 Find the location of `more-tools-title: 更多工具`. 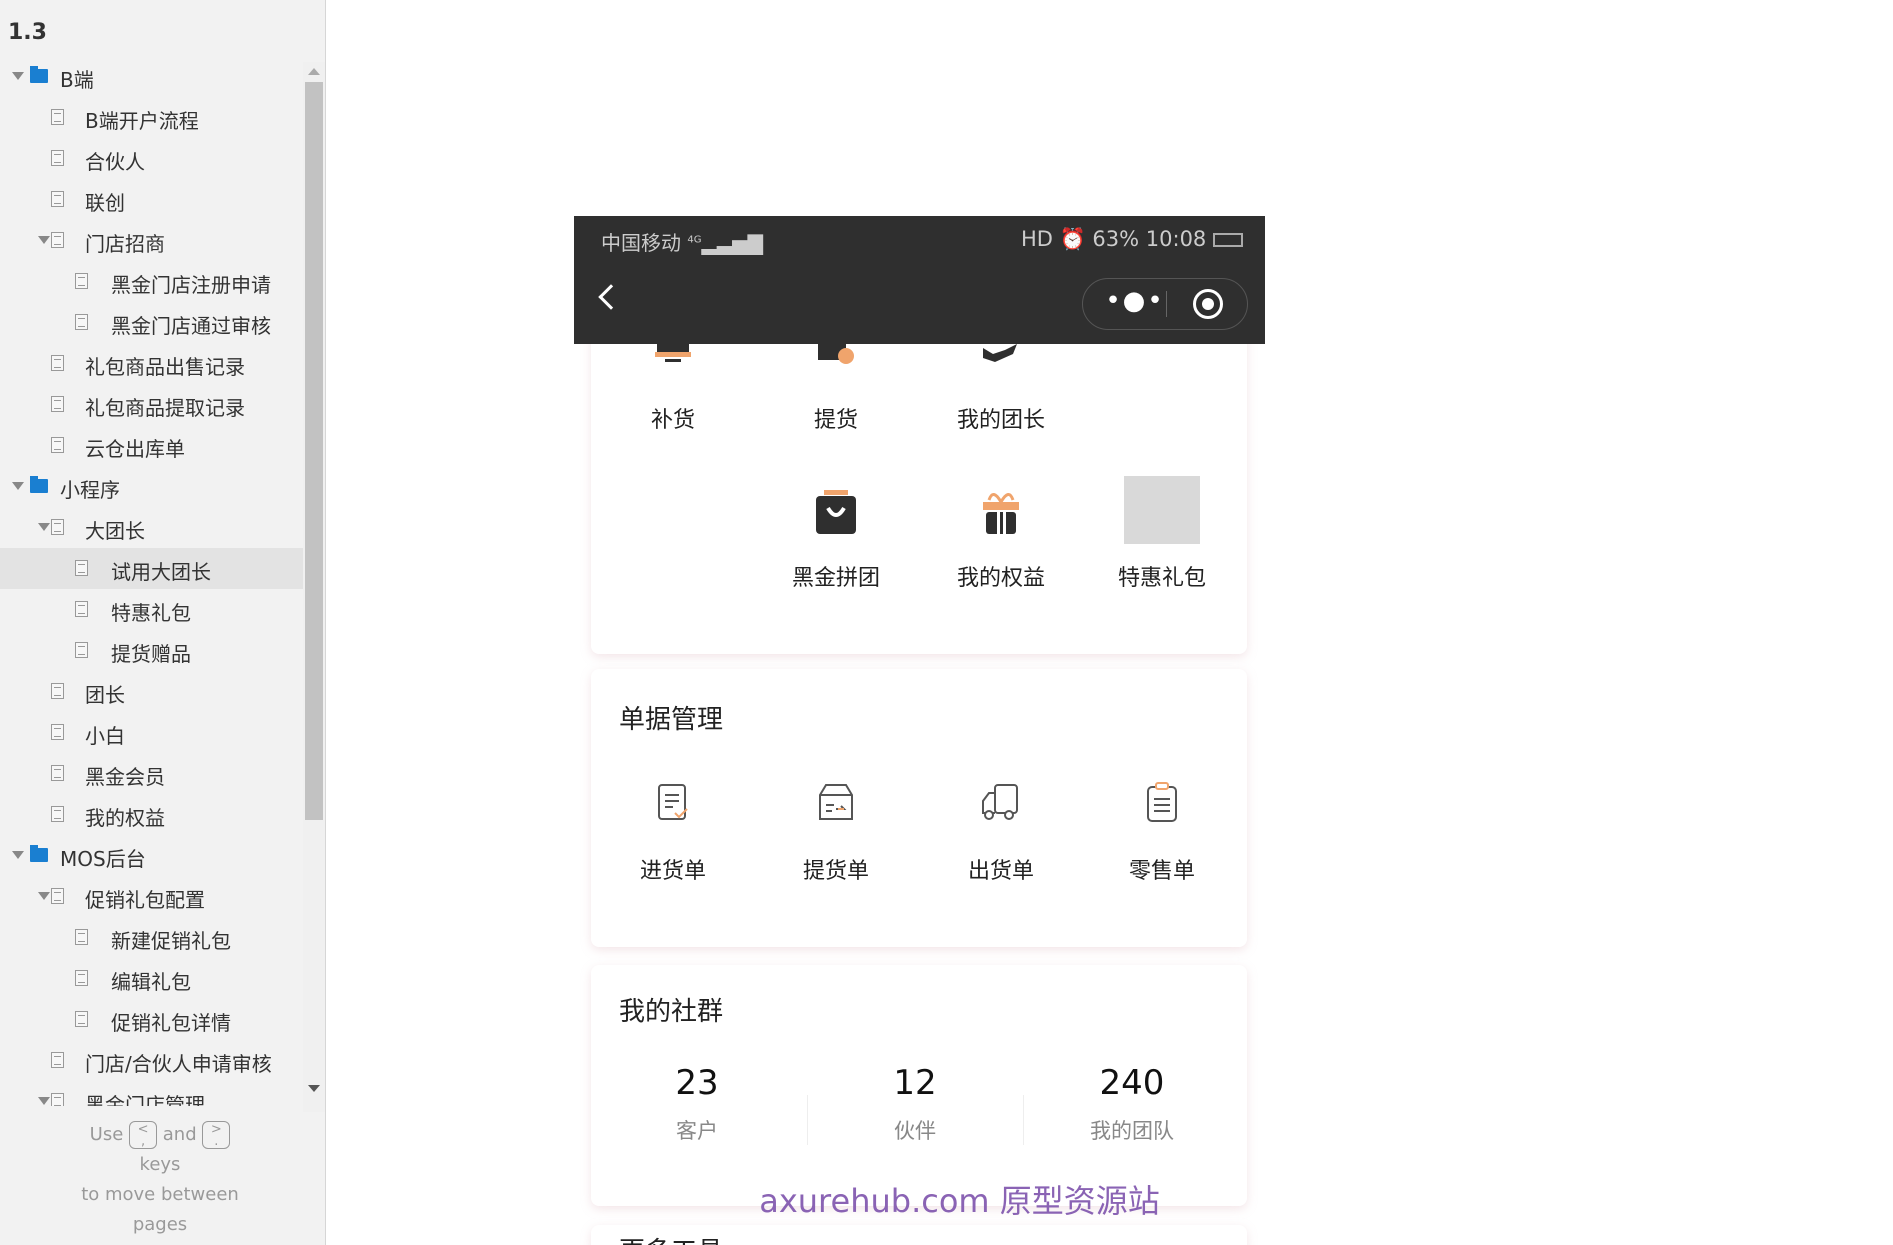

more-tools-title: 更多工具 is located at coordinates (671, 1238).